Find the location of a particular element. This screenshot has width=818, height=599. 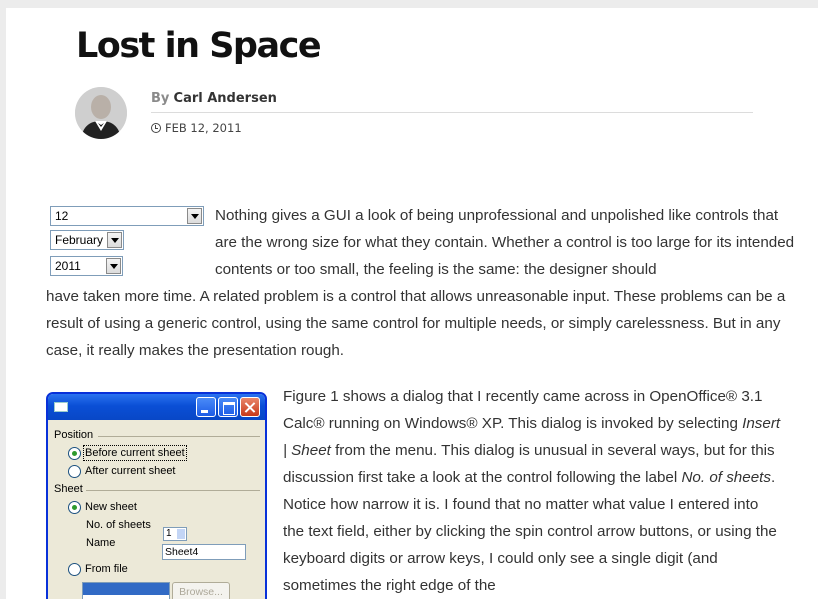

before-sheet-radio is located at coordinates (74, 453).